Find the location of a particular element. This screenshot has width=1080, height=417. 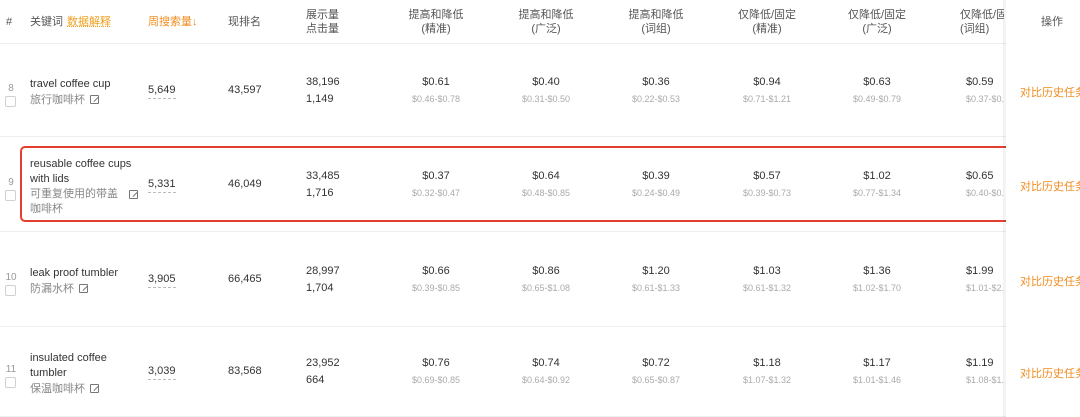

suggested-bid: $0.76 is located at coordinates (436, 363).